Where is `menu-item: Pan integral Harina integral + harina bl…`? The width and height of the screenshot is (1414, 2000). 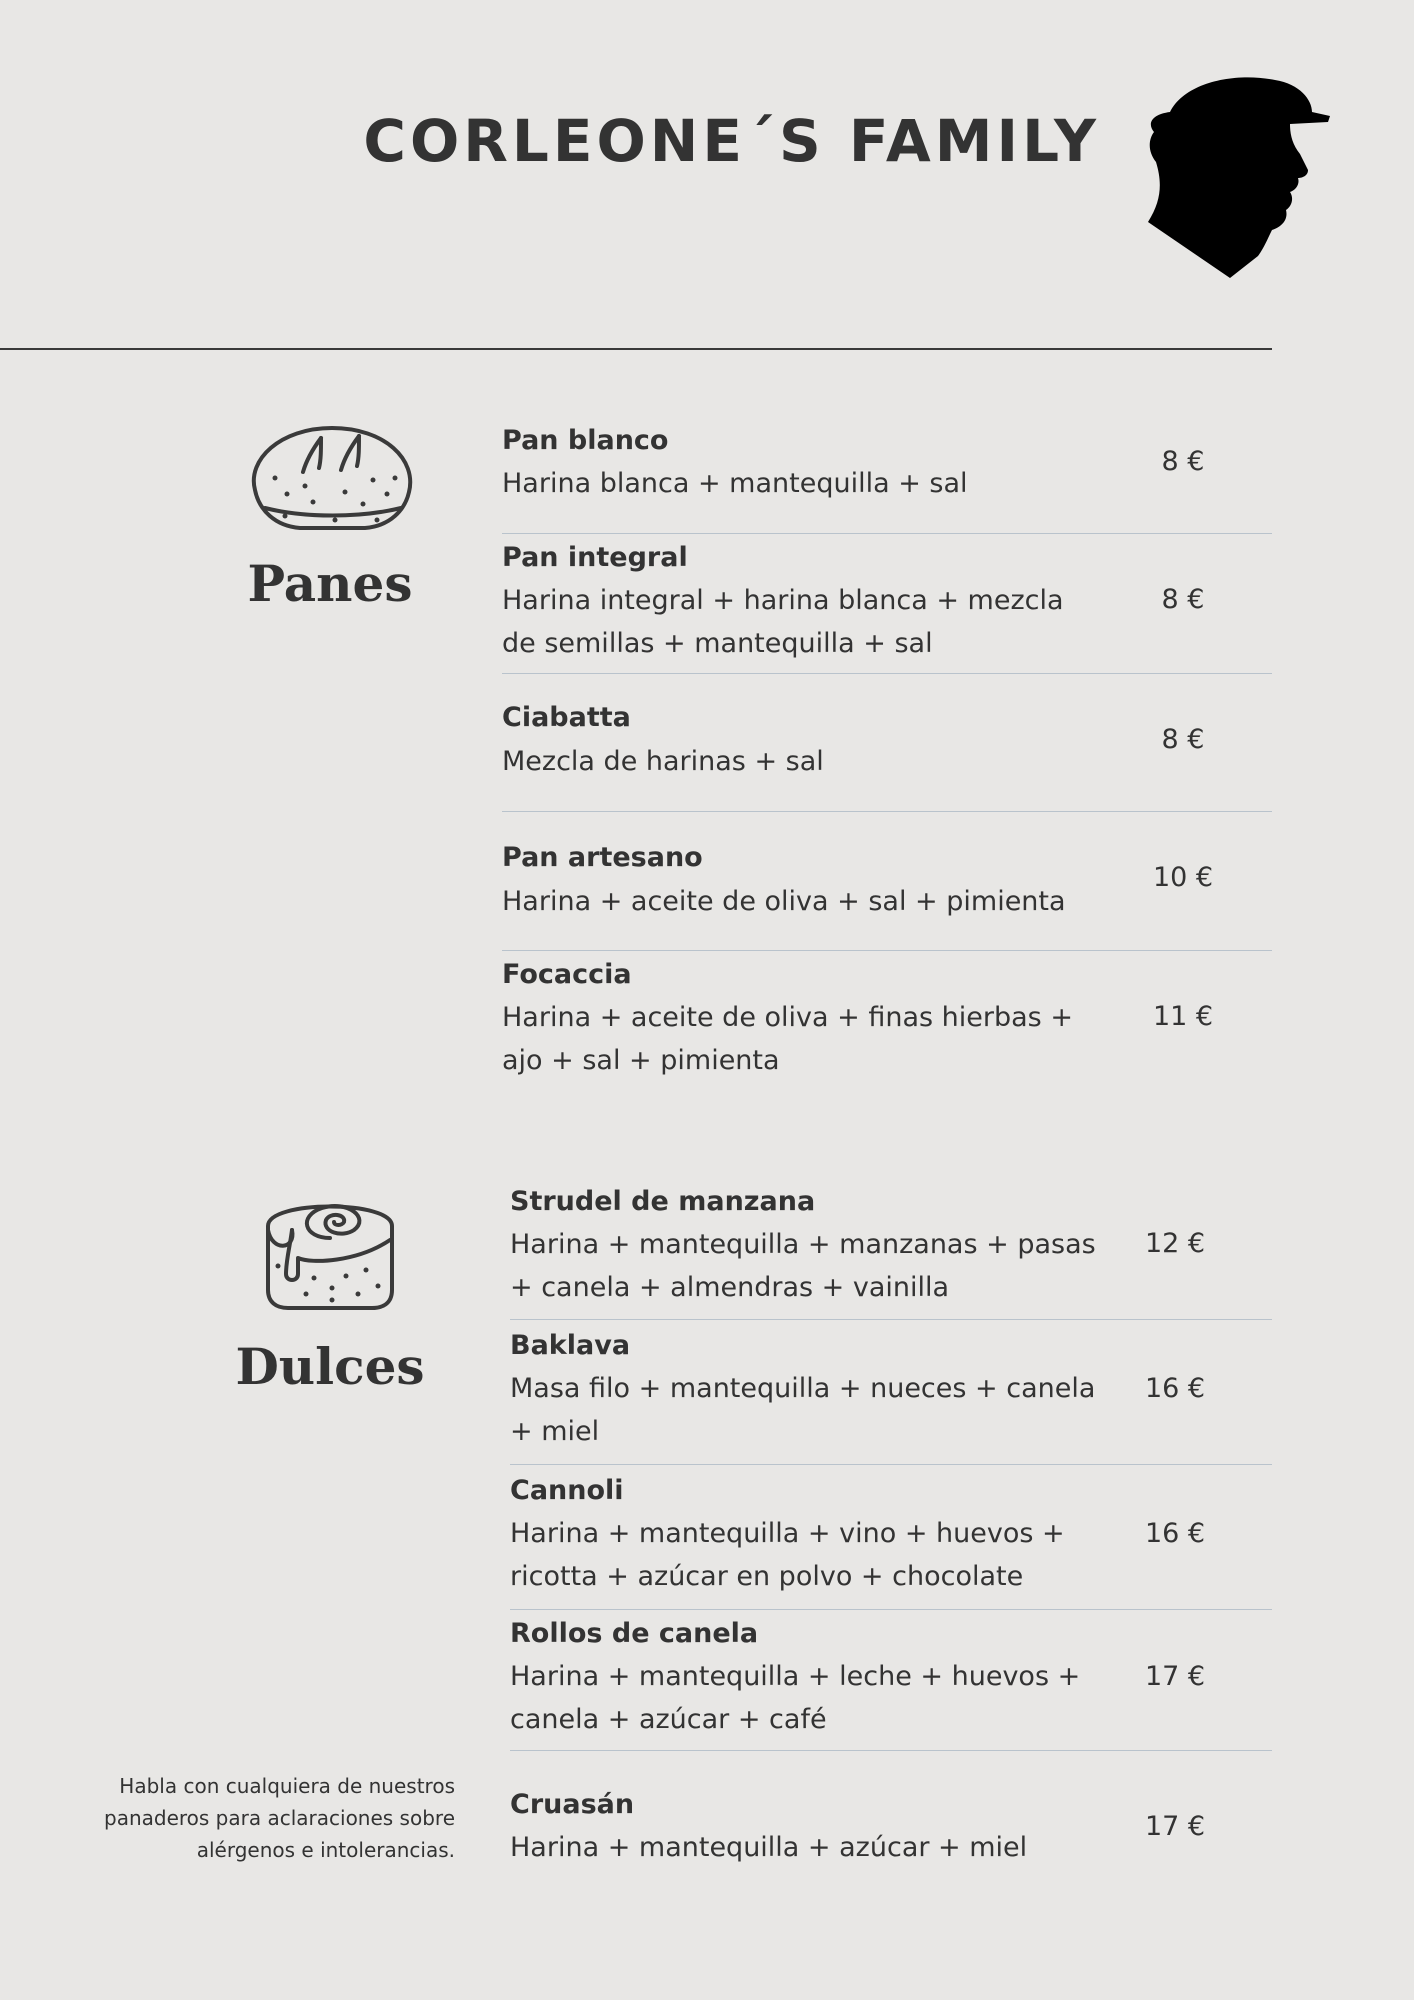
menu-item: Pan integral Harina integral + harina bl… is located at coordinates (887, 604).